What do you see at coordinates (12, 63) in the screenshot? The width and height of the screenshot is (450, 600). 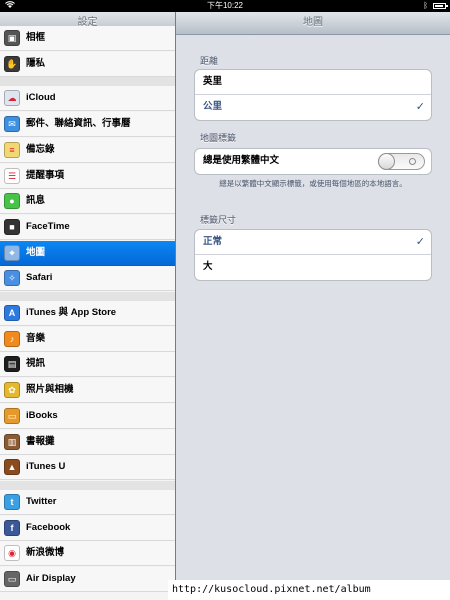 I see `privacy-hand-icon: ✋` at bounding box center [12, 63].